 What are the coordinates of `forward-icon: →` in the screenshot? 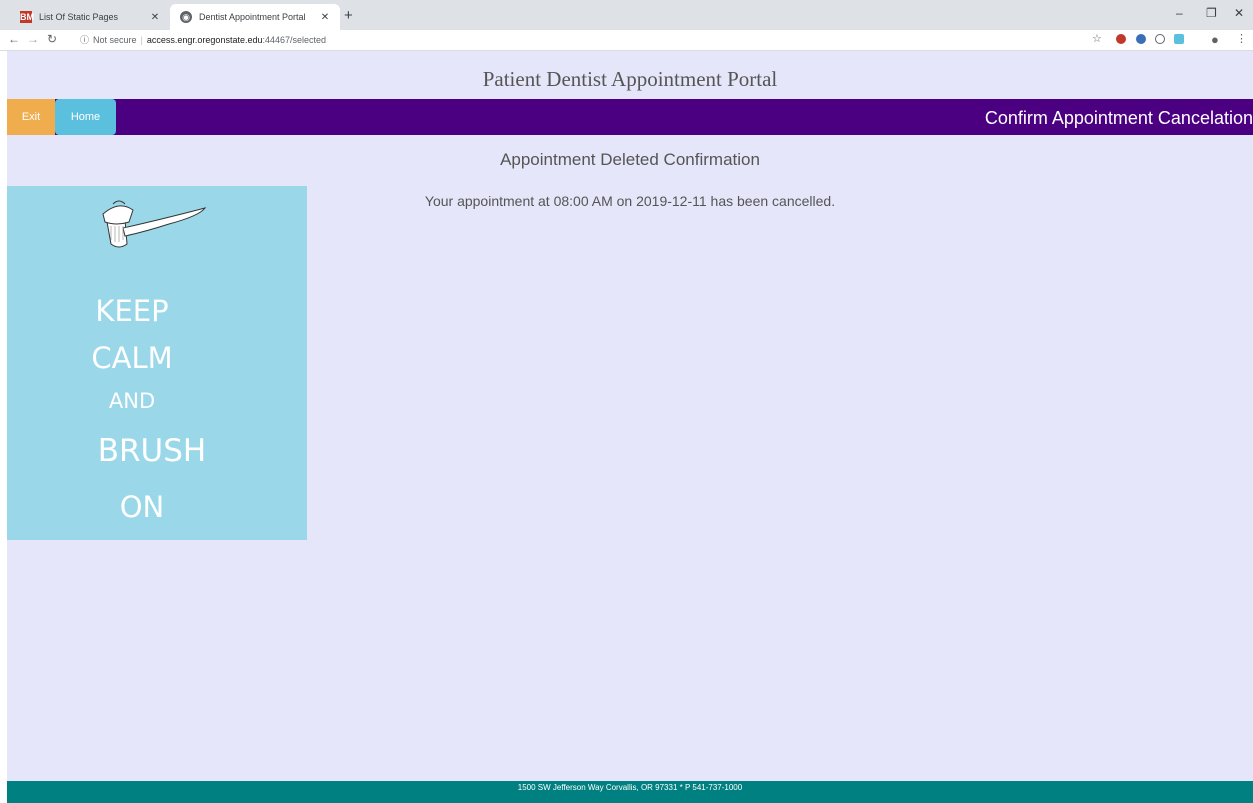 It's located at (33, 39).